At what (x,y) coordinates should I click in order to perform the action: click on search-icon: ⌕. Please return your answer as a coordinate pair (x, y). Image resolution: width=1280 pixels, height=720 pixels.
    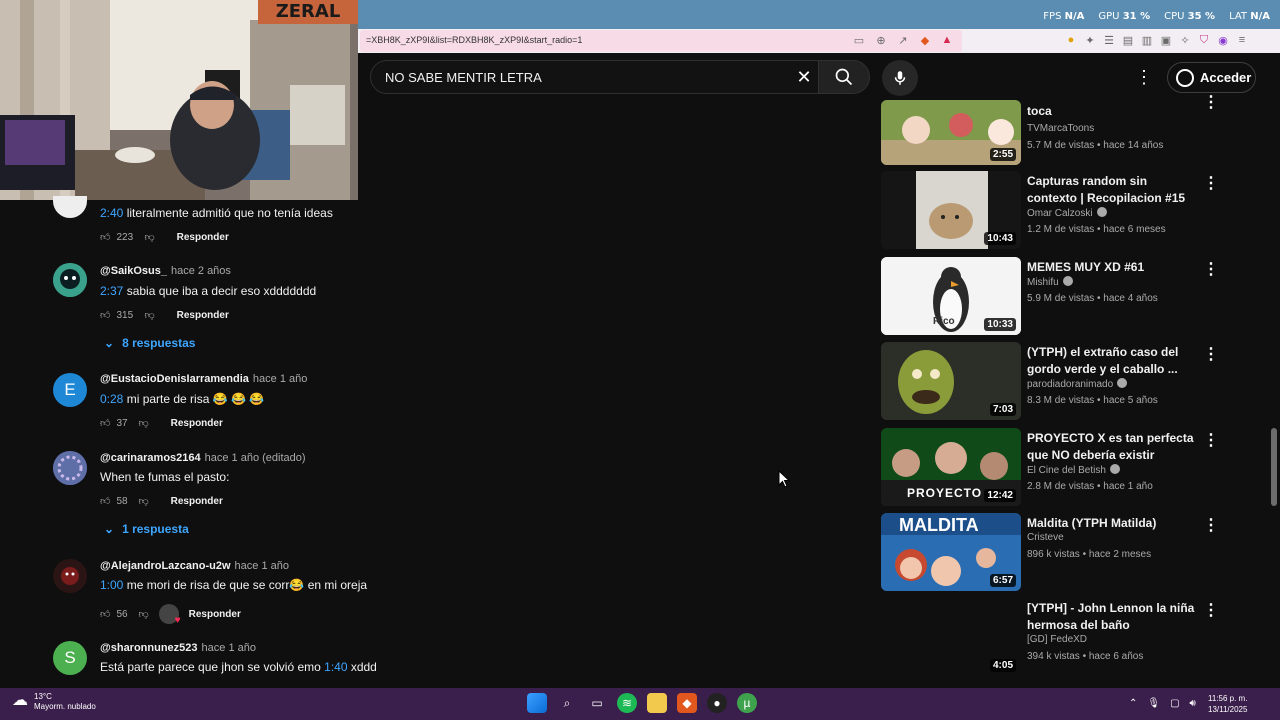
    Looking at the image, I should click on (567, 703).